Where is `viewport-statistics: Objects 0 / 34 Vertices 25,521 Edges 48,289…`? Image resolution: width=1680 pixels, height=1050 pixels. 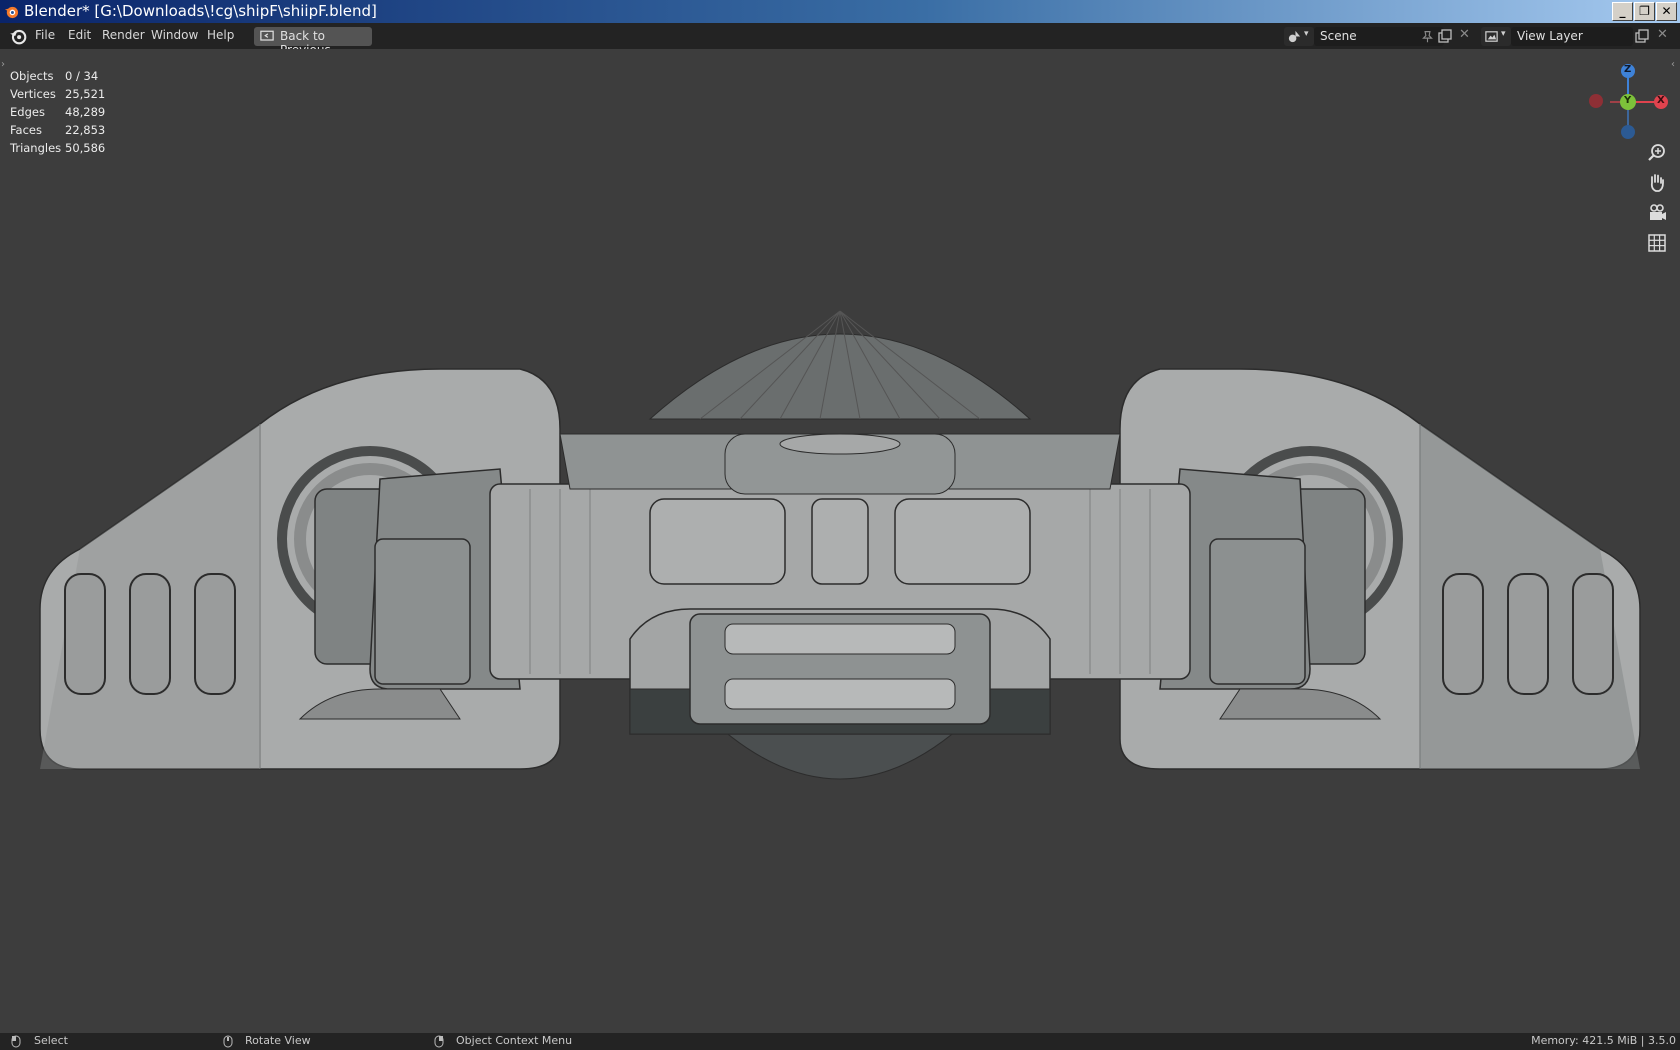 viewport-statistics: Objects 0 / 34 Vertices 25,521 Edges 48,289… is located at coordinates (70, 114).